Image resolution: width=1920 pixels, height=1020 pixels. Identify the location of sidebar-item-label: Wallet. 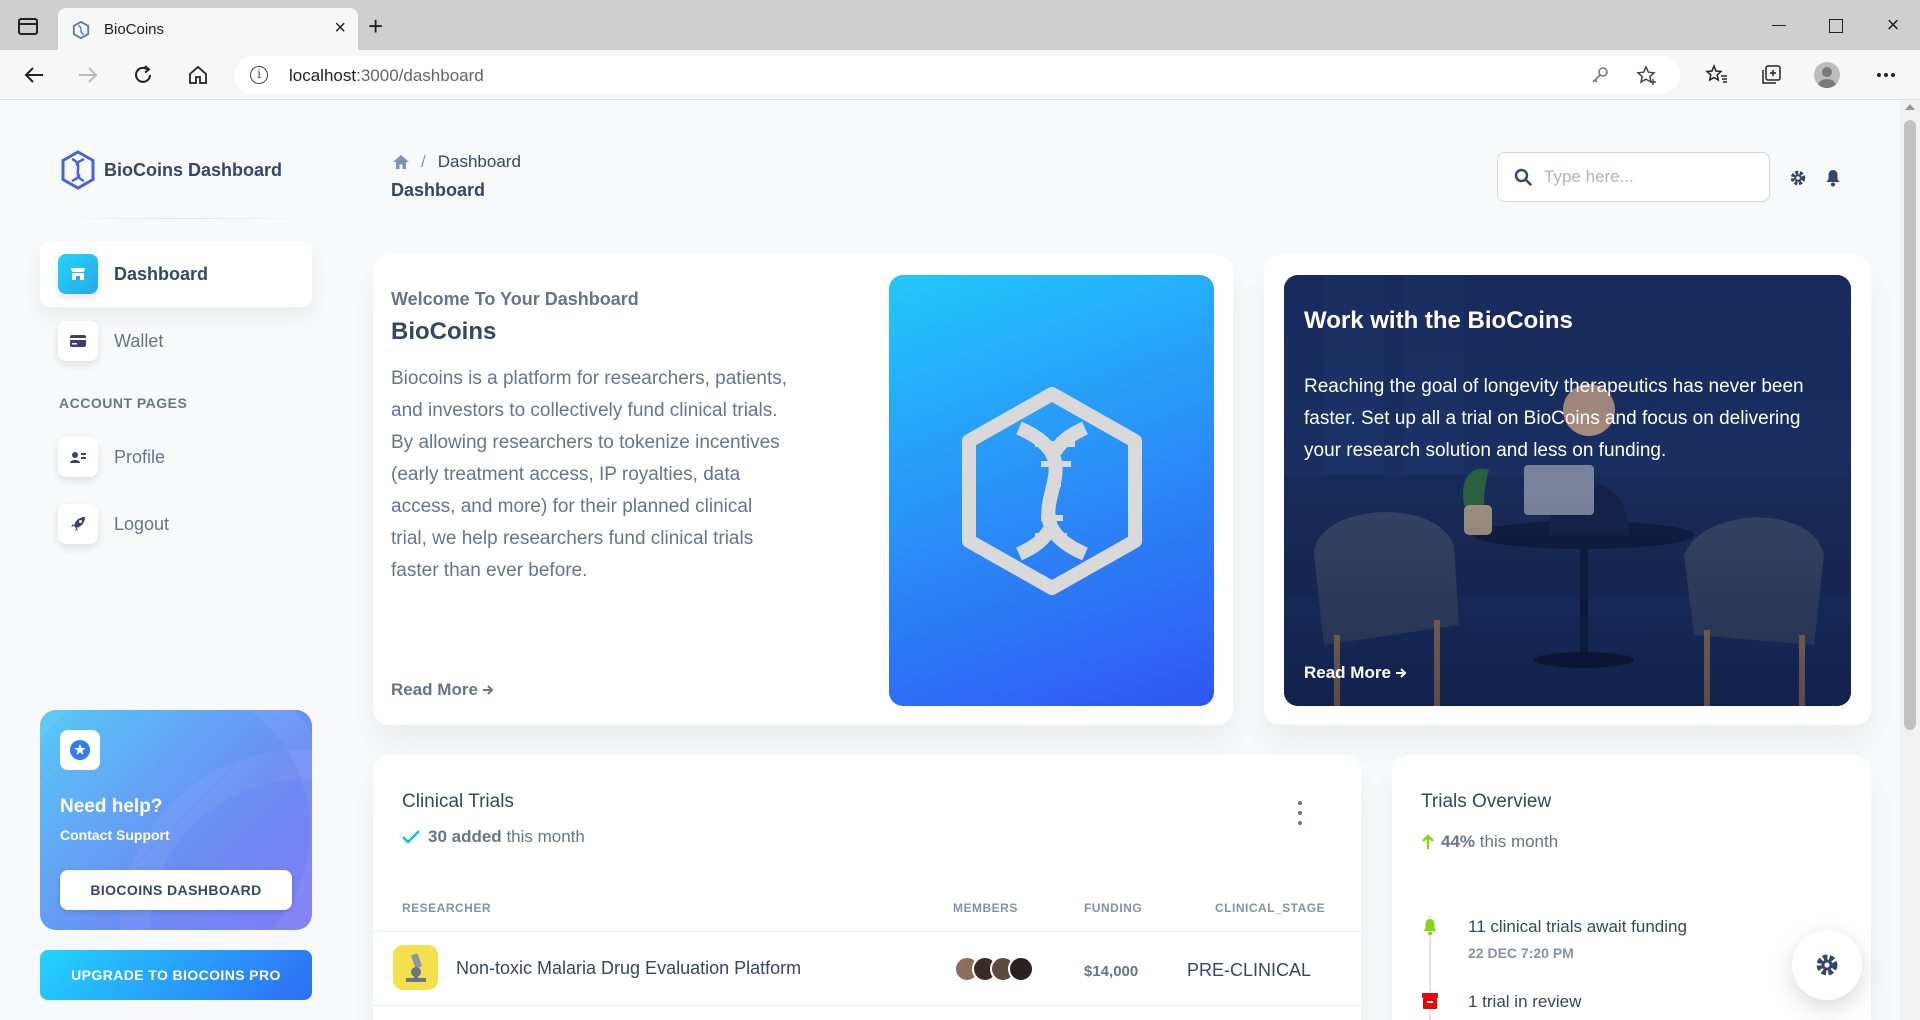
(139, 340).